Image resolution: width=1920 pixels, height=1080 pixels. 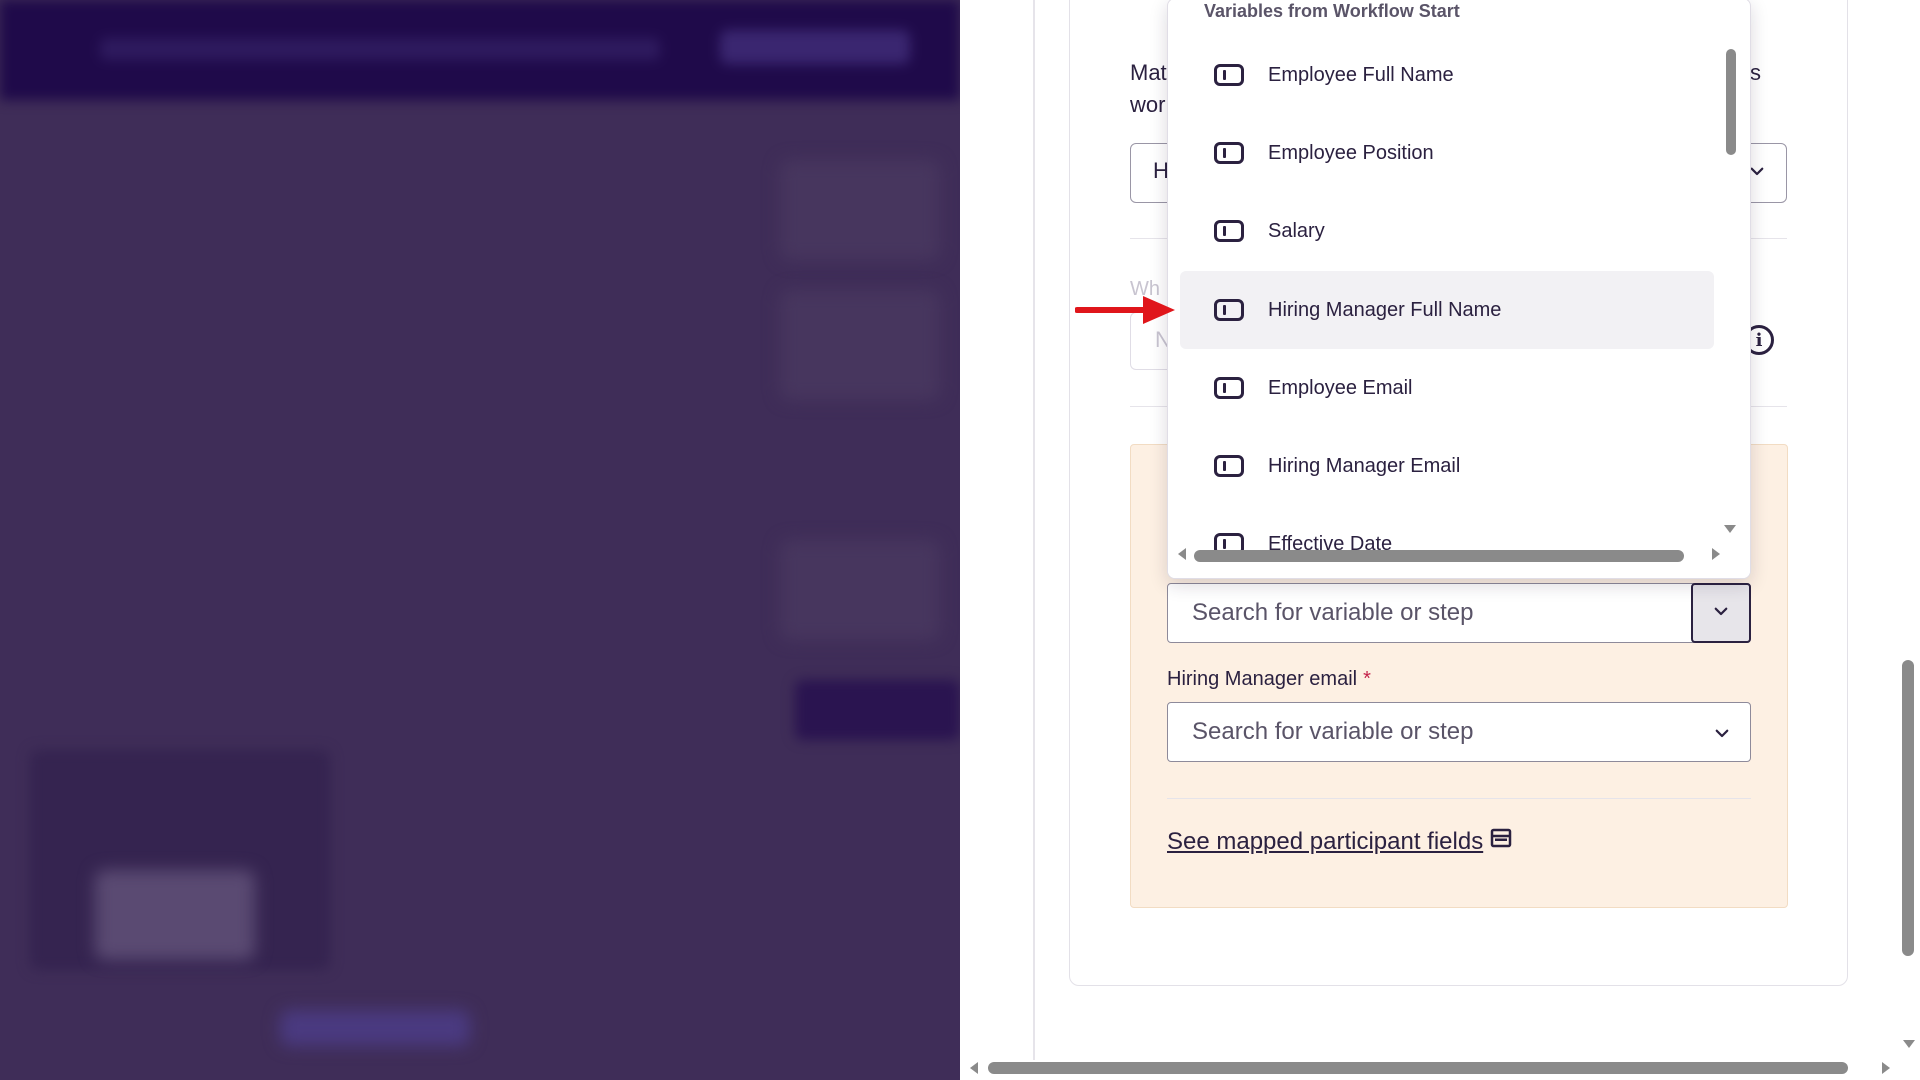 What do you see at coordinates (1716, 554) in the screenshot?
I see `scroll-right-arrow-icon` at bounding box center [1716, 554].